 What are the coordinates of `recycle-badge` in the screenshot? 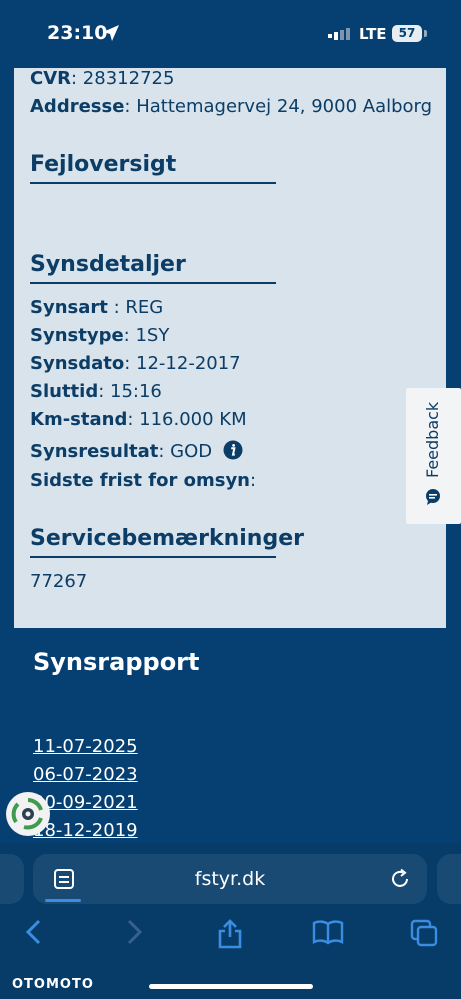 It's located at (28, 814).